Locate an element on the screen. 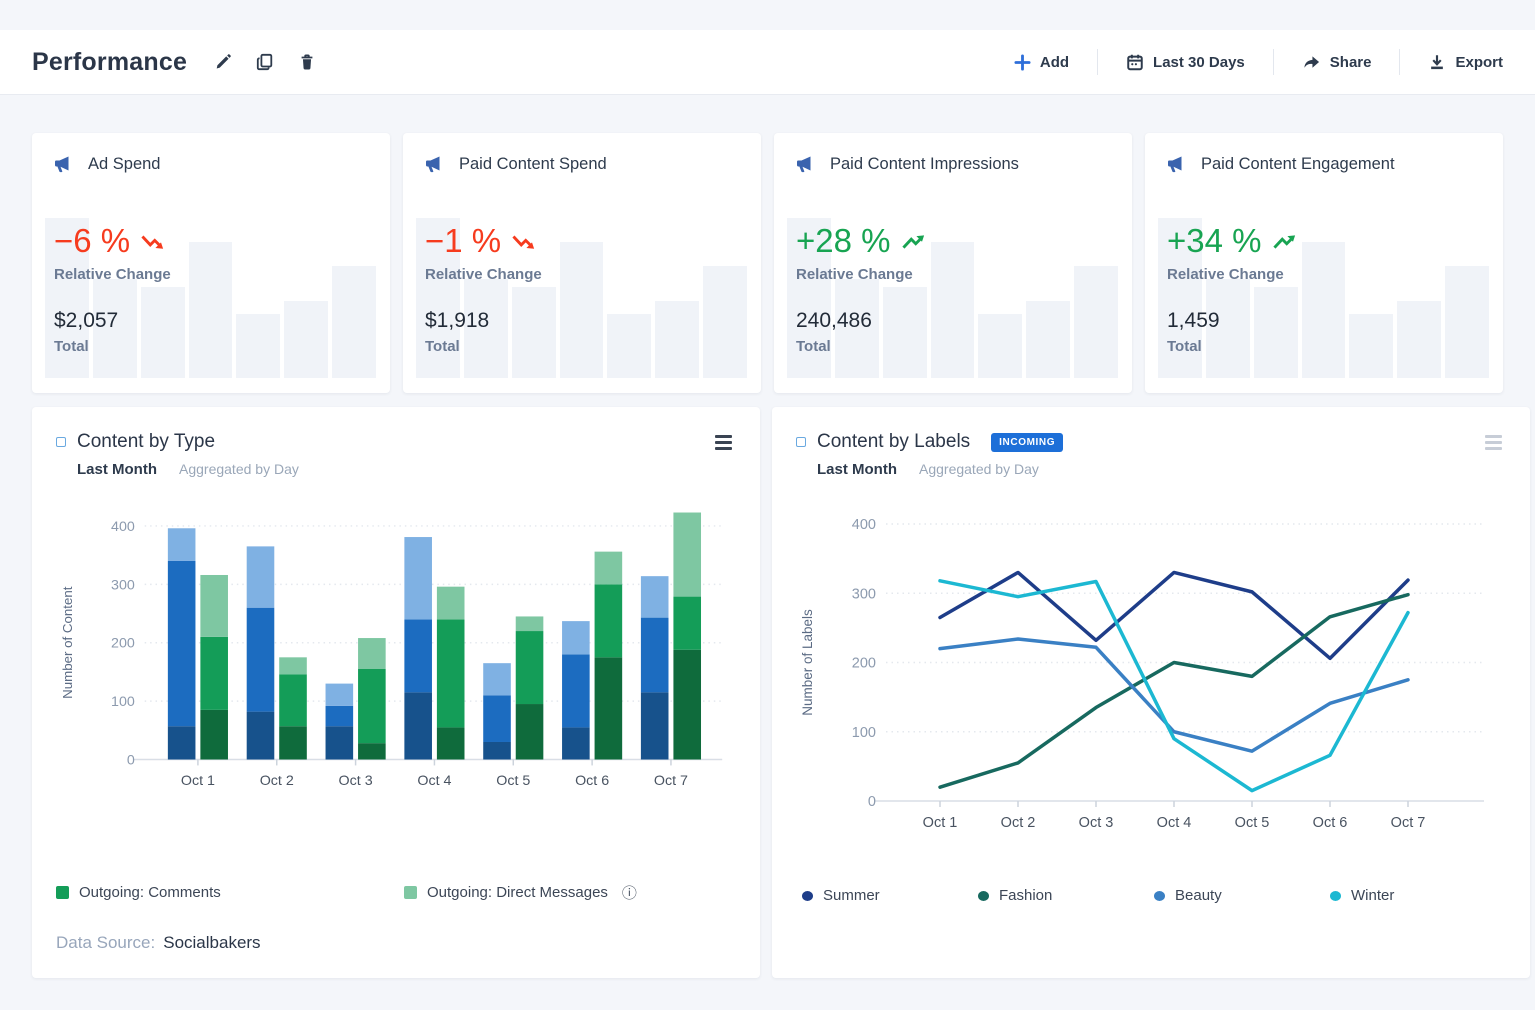  export-label: Export is located at coordinates (1479, 62).